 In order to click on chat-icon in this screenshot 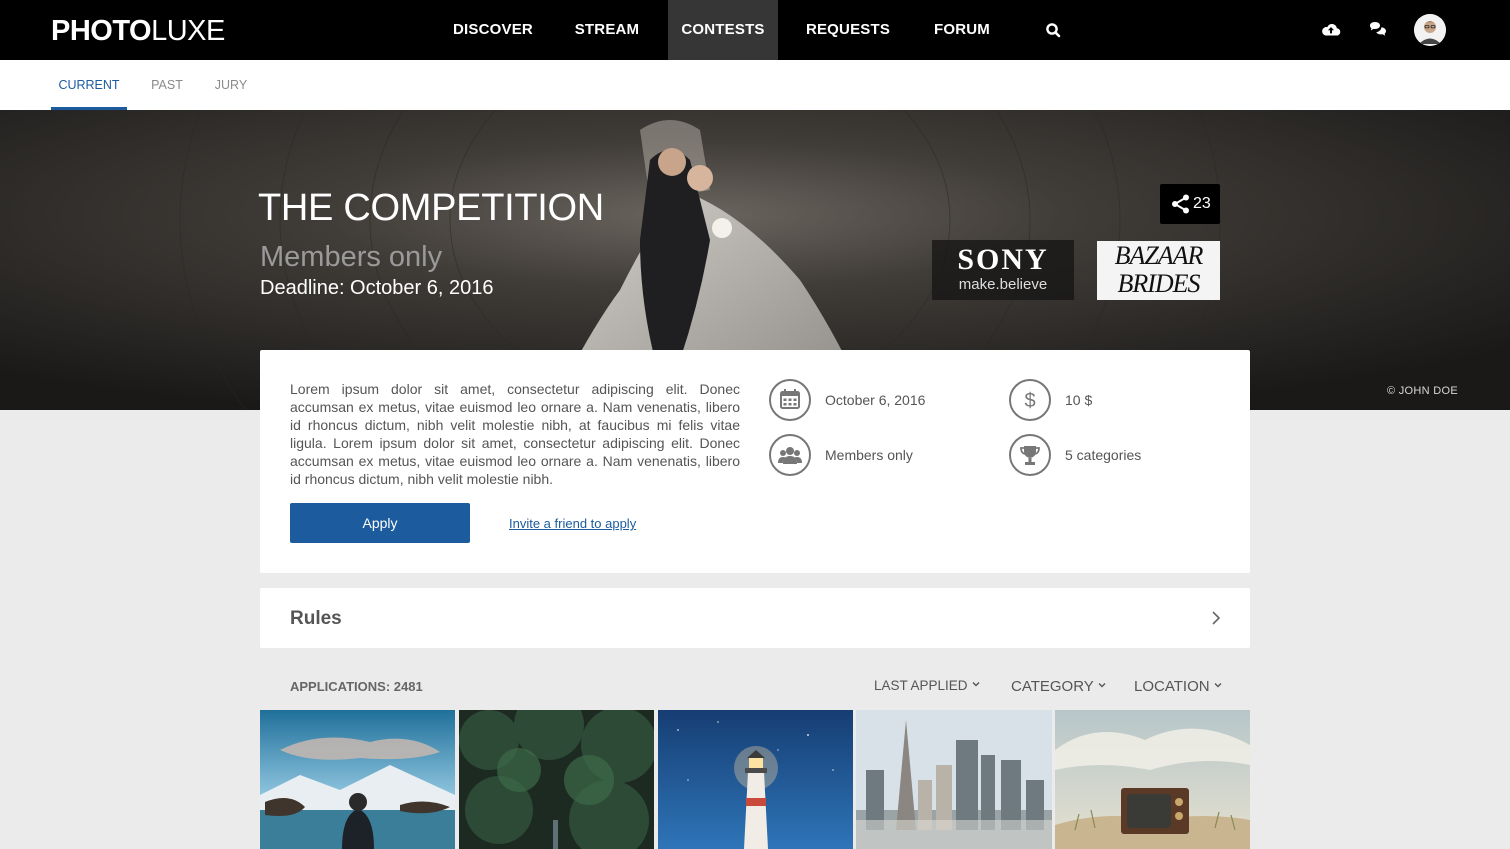, I will do `click(1378, 30)`.